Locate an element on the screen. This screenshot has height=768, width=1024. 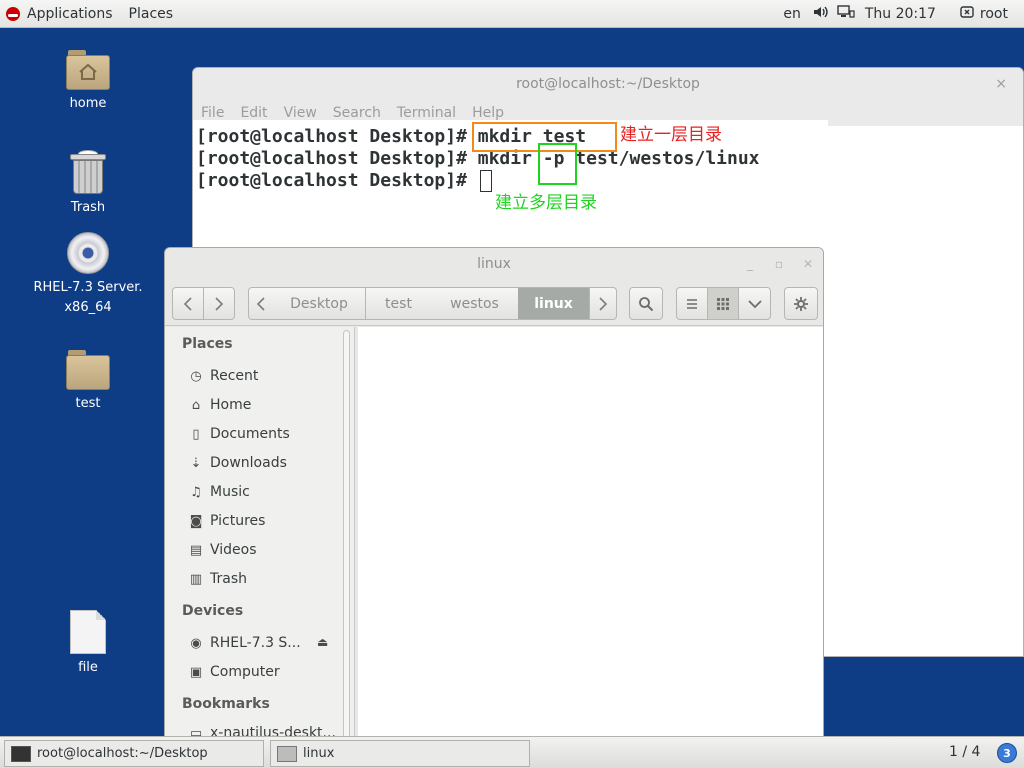
power-icon is located at coordinates (967, 14).